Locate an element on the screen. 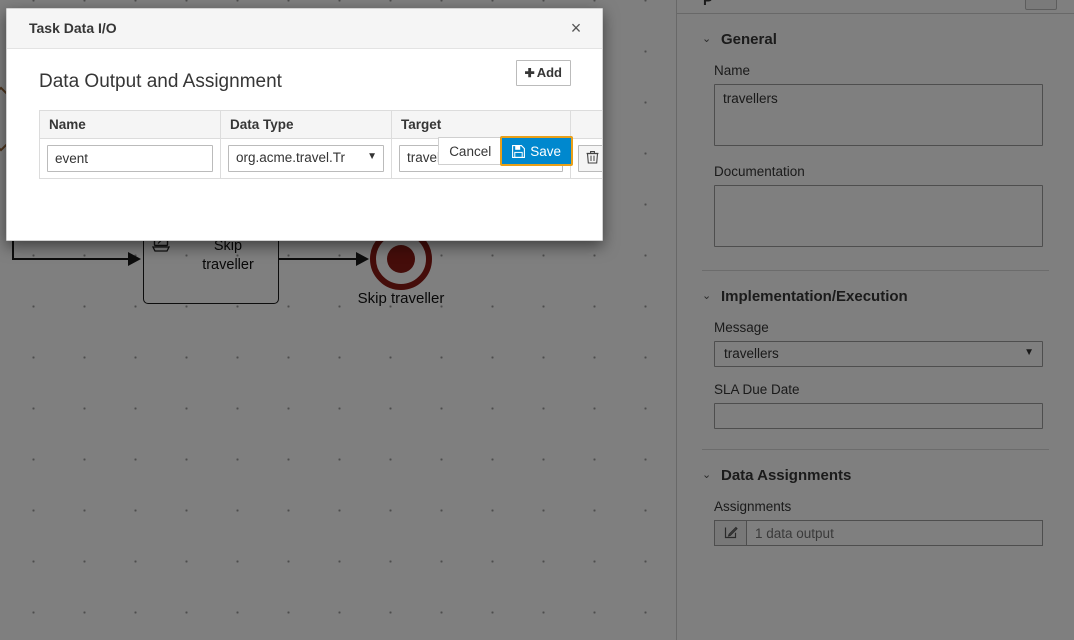  save-button-label: Save is located at coordinates (545, 151).